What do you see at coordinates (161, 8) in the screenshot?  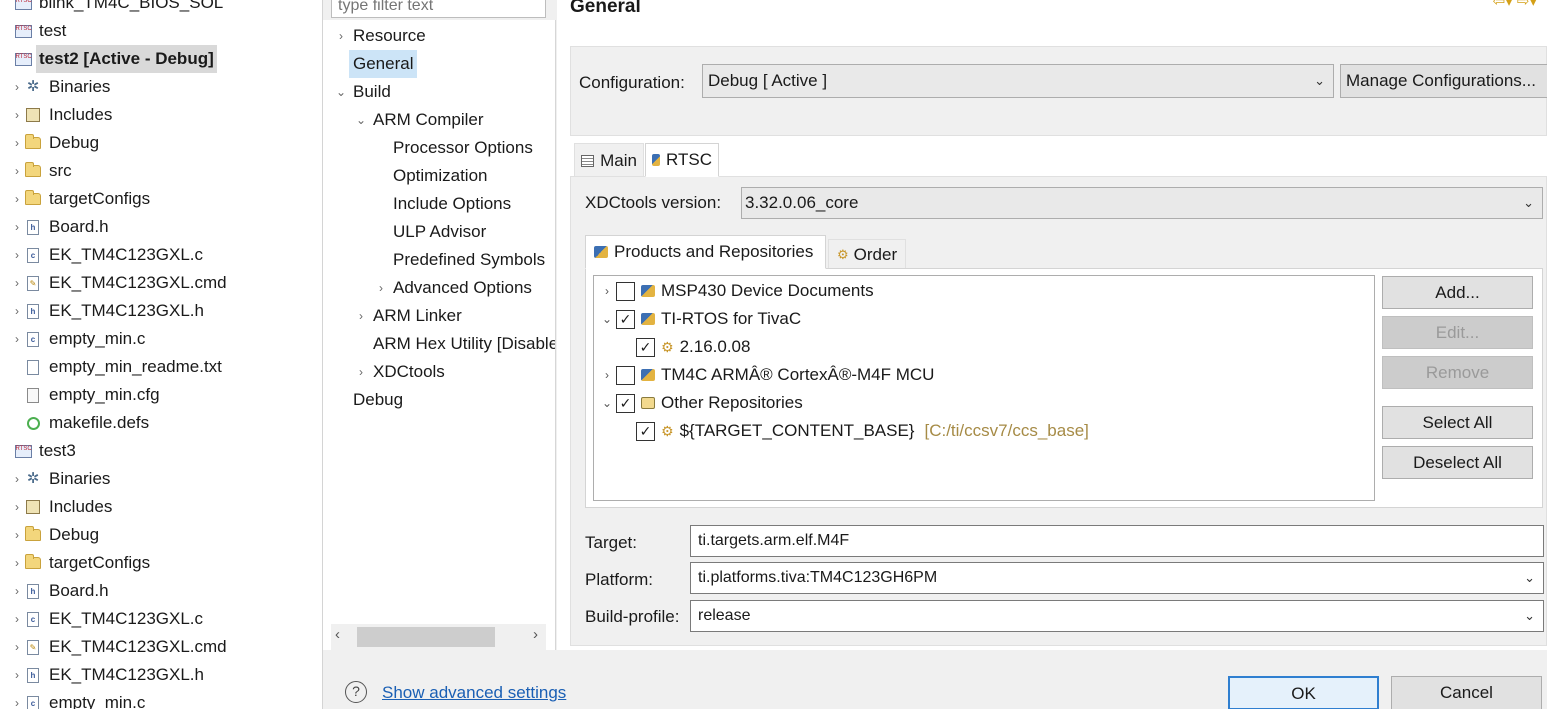 I see `explorer-item: RTSC blink_TM4C_BIOS_SOL` at bounding box center [161, 8].